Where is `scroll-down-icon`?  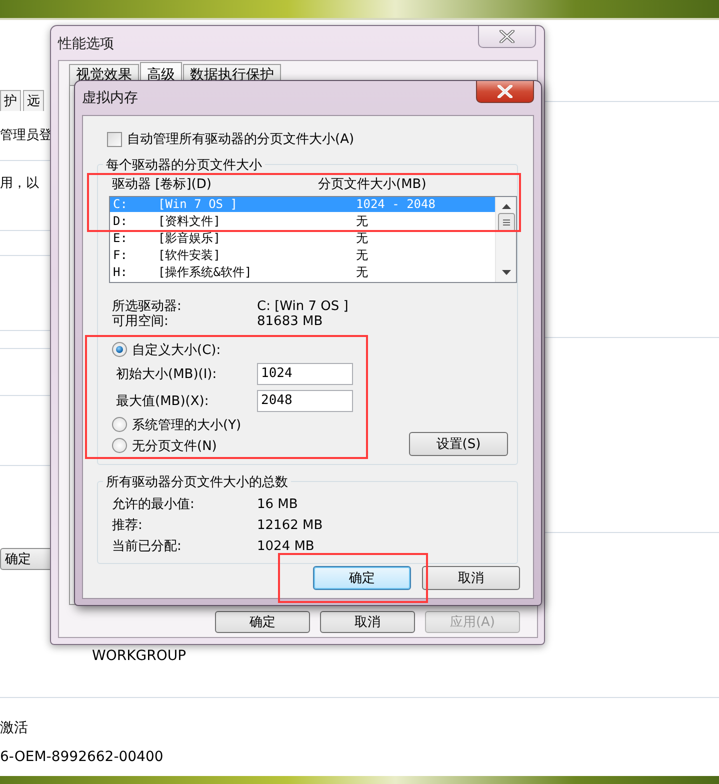 scroll-down-icon is located at coordinates (506, 272).